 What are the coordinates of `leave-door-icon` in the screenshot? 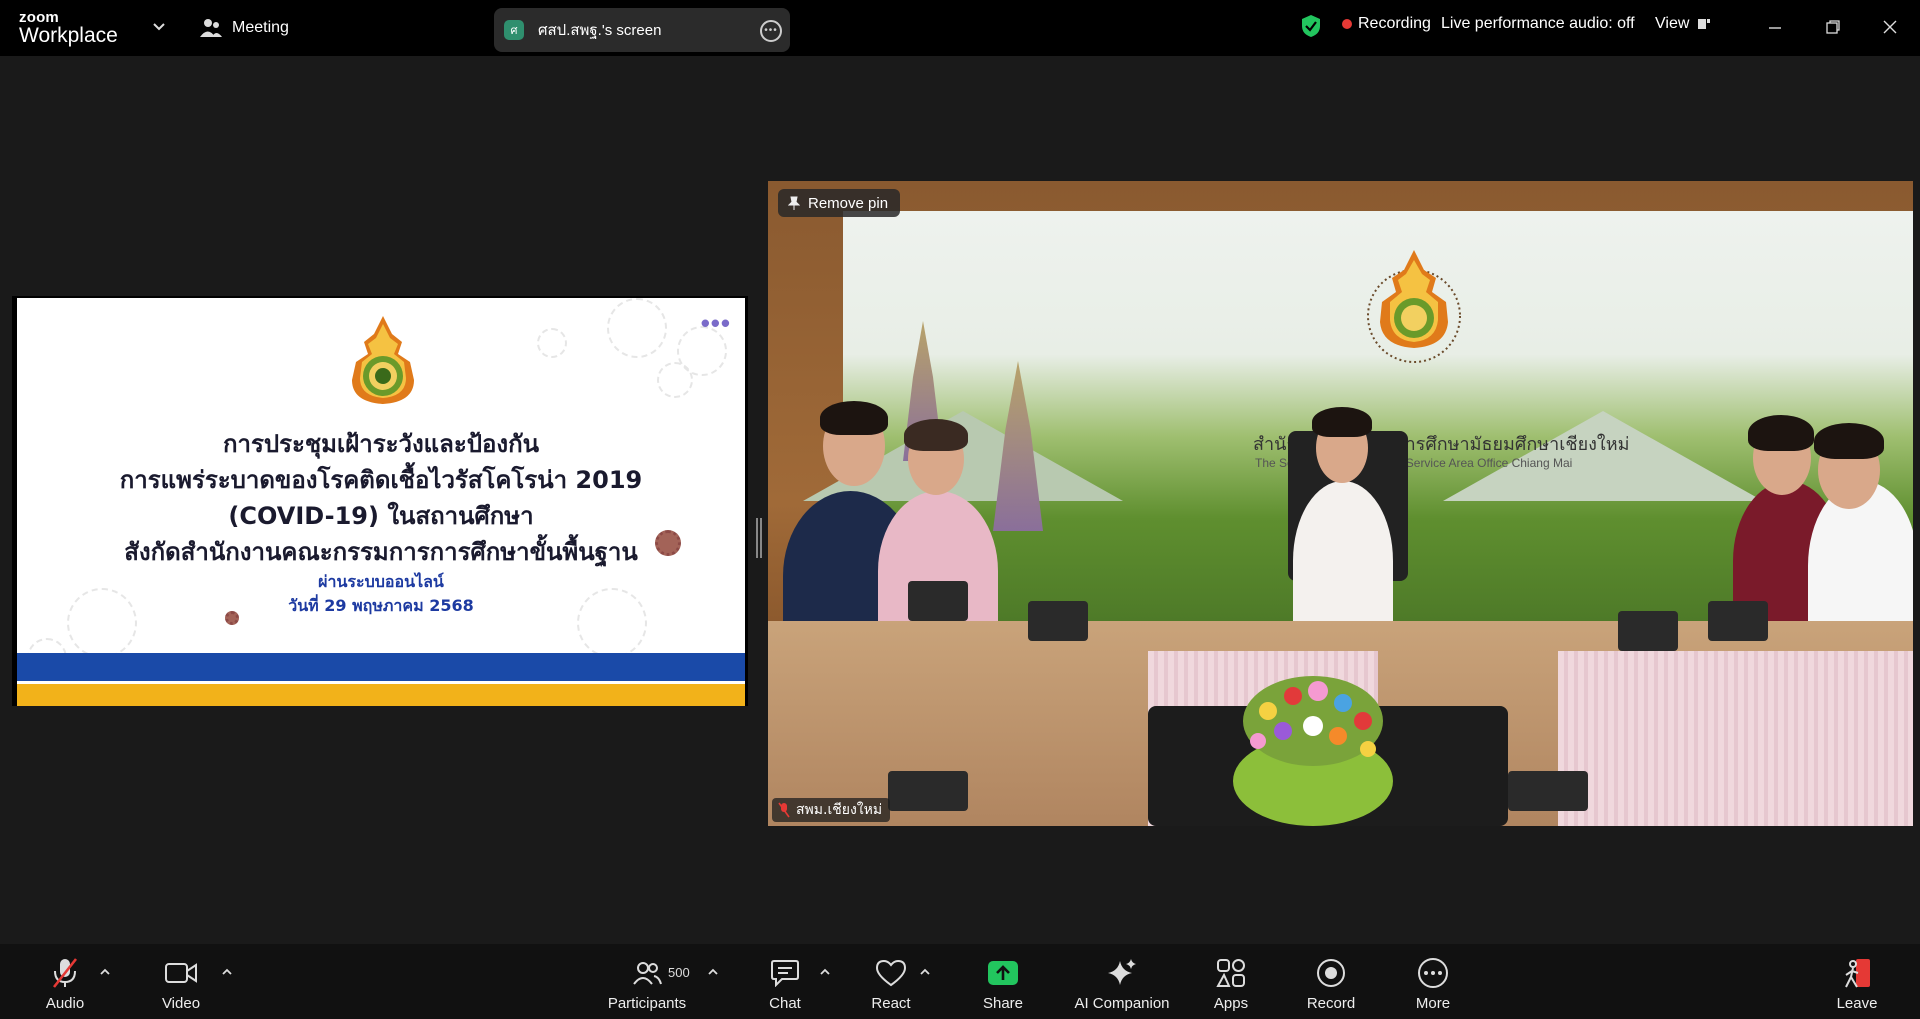 It's located at (1857, 973).